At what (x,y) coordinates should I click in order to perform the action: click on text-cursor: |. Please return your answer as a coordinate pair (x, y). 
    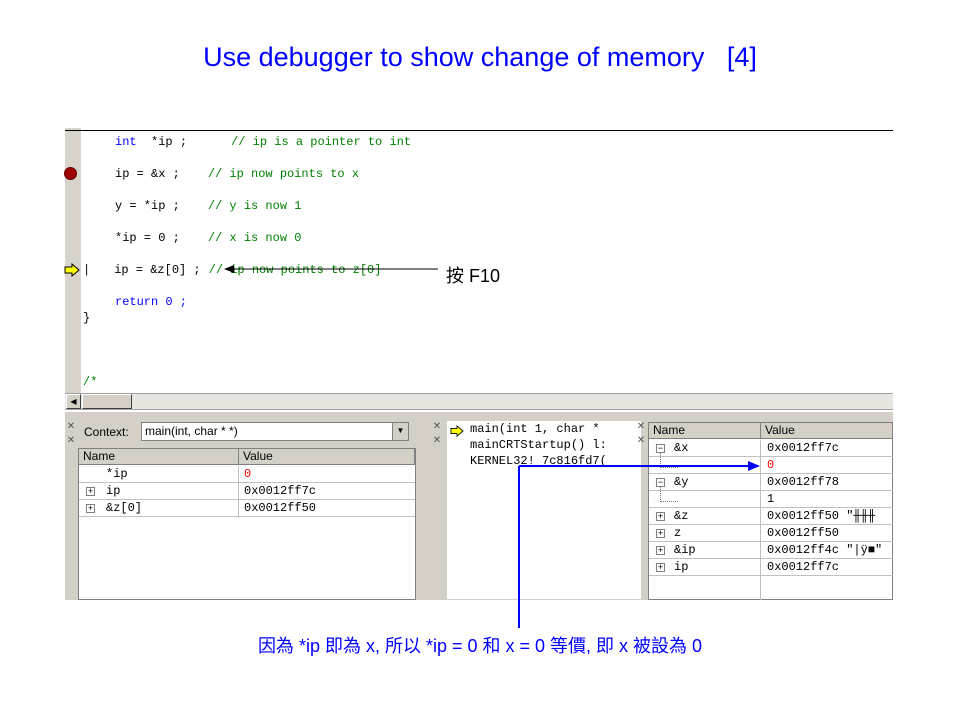
    Looking at the image, I should click on (87, 270).